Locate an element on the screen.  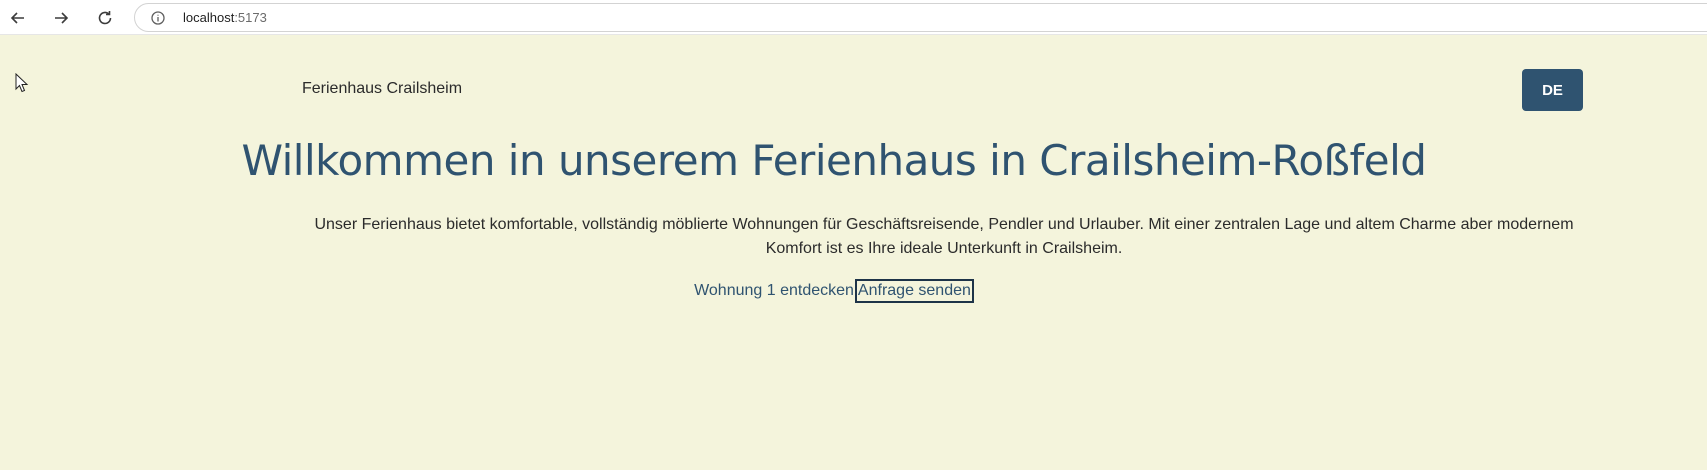
mouse-cursor-icon is located at coordinates (22, 83).